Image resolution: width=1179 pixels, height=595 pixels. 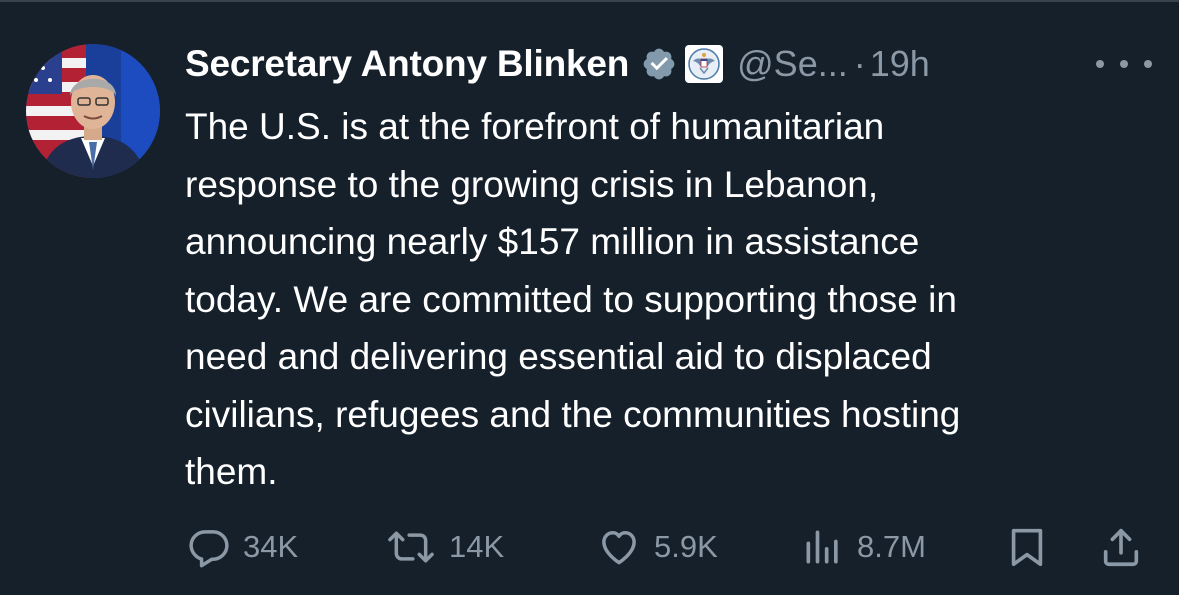 I want to click on reply-button: 34K, so click(x=242, y=547).